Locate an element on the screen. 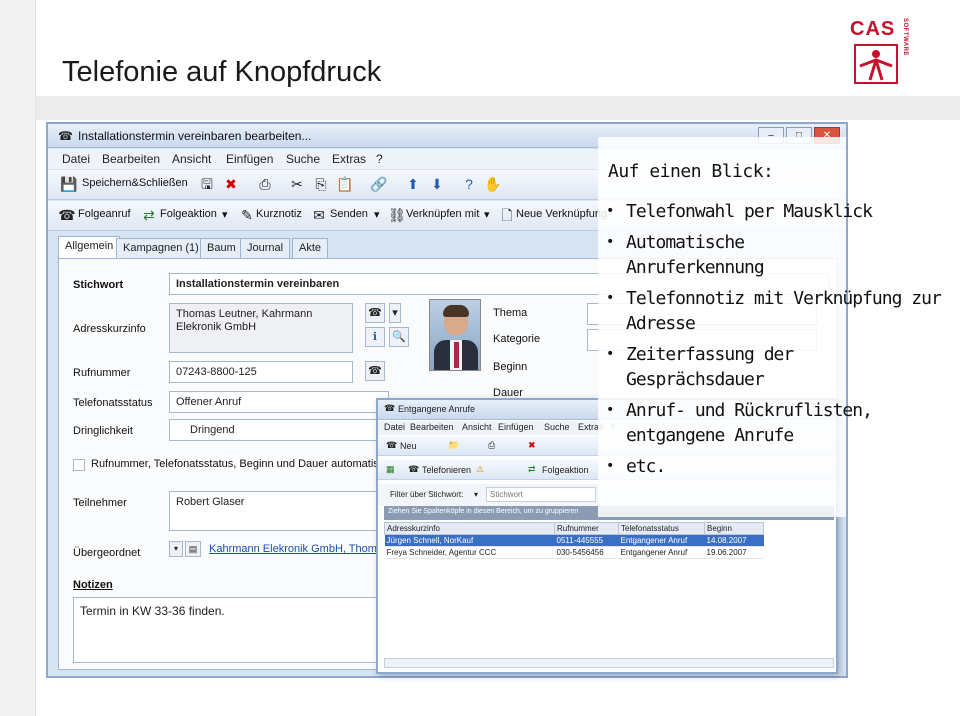 This screenshot has width=960, height=716. senden-dropdown: ▾ is located at coordinates (377, 214).